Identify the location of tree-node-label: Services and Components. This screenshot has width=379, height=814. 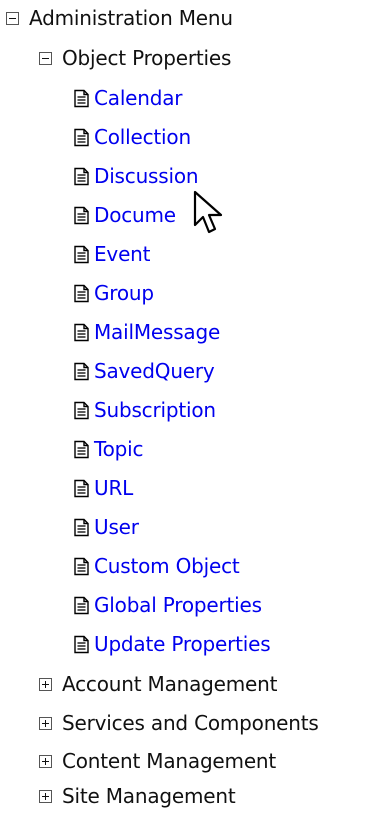
(190, 723).